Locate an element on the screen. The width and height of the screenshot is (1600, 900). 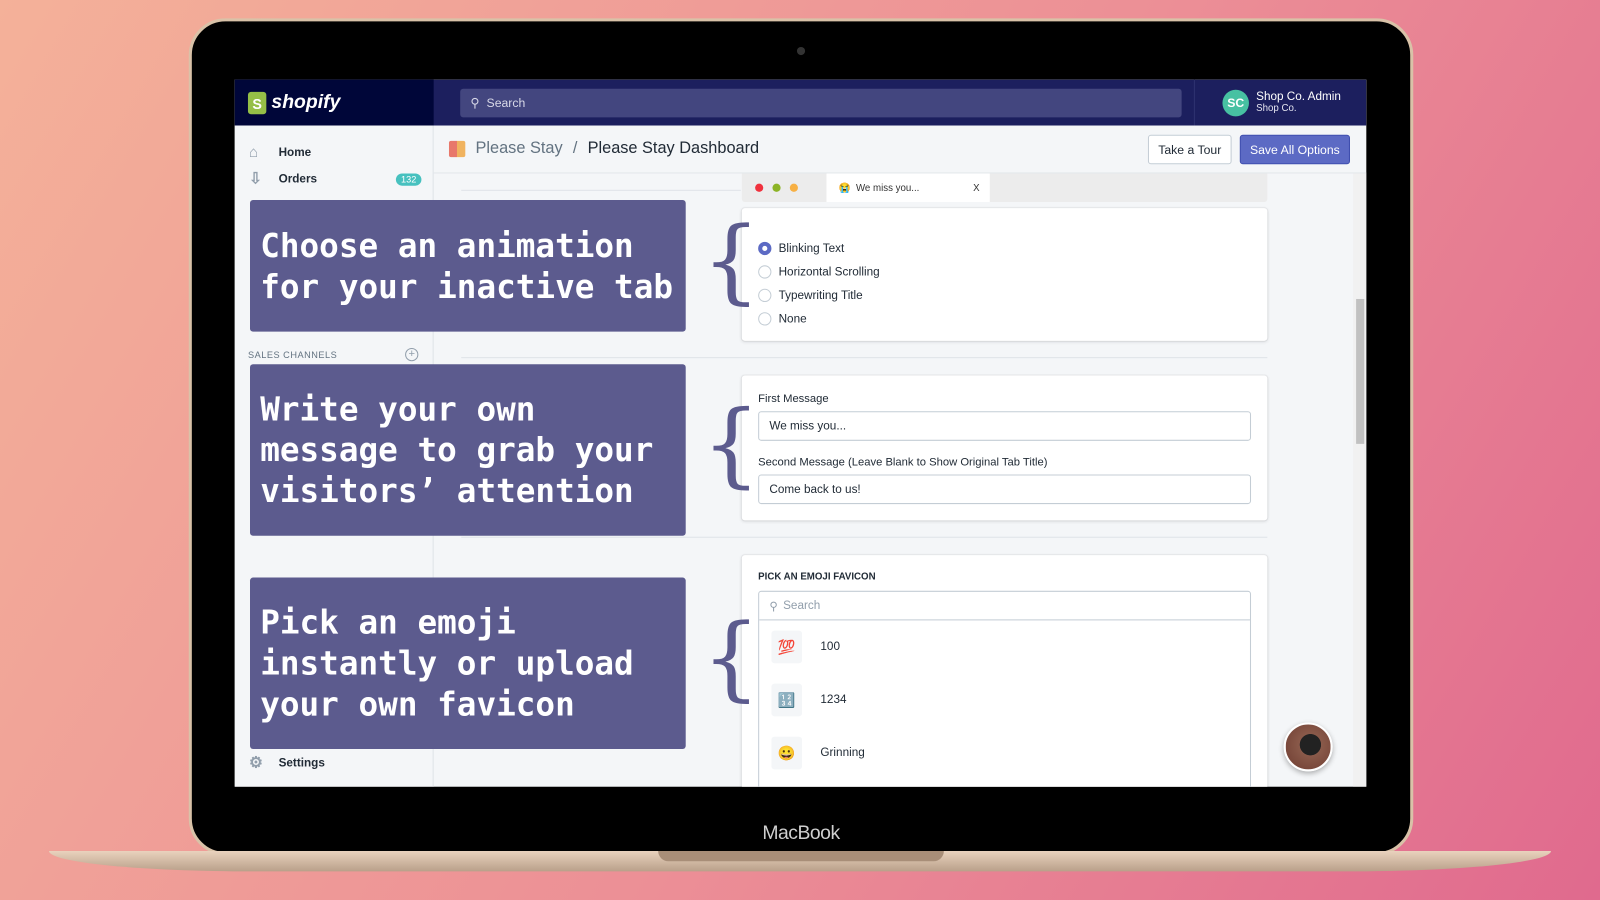
logo-text: shopify is located at coordinates (306, 102).